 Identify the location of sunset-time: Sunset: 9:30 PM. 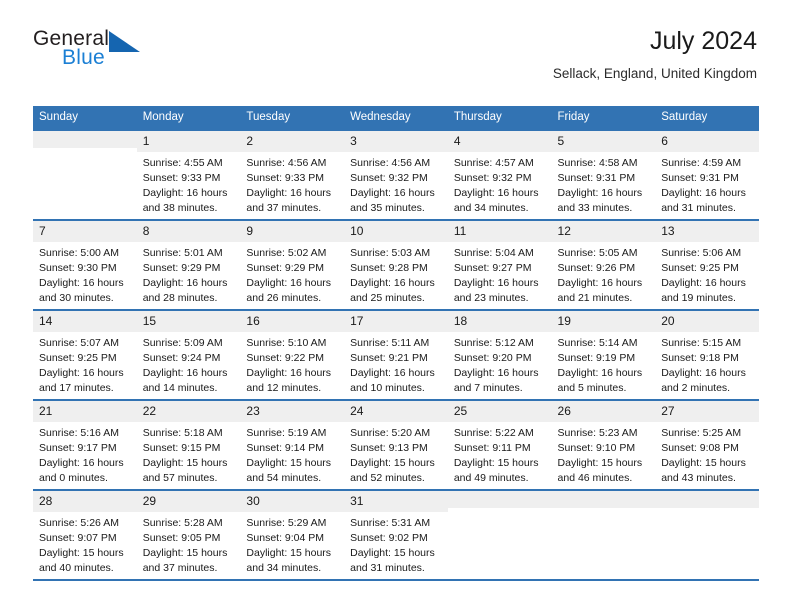
(78, 267).